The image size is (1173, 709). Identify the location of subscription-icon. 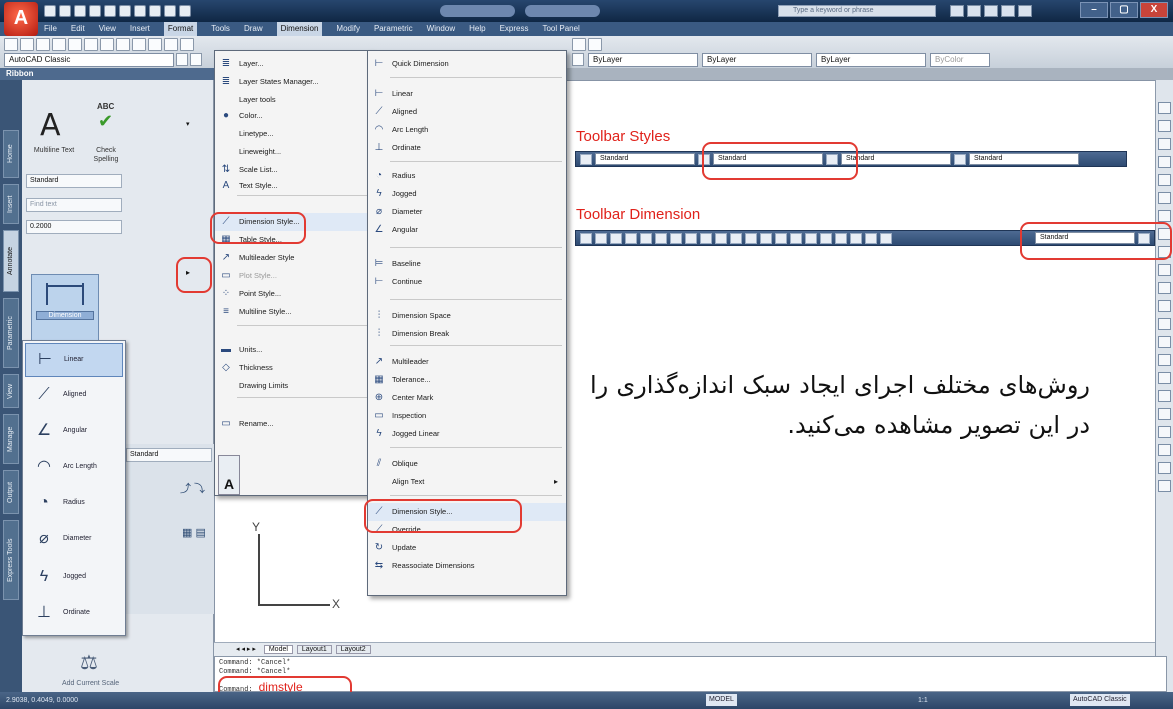
(1008, 11).